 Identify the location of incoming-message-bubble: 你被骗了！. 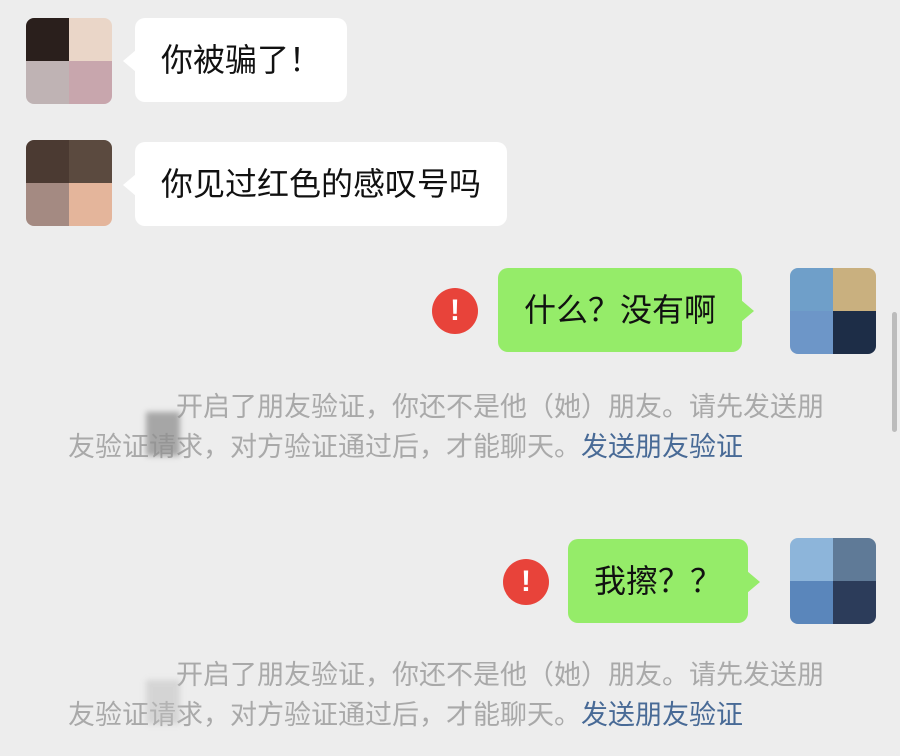
(235, 60).